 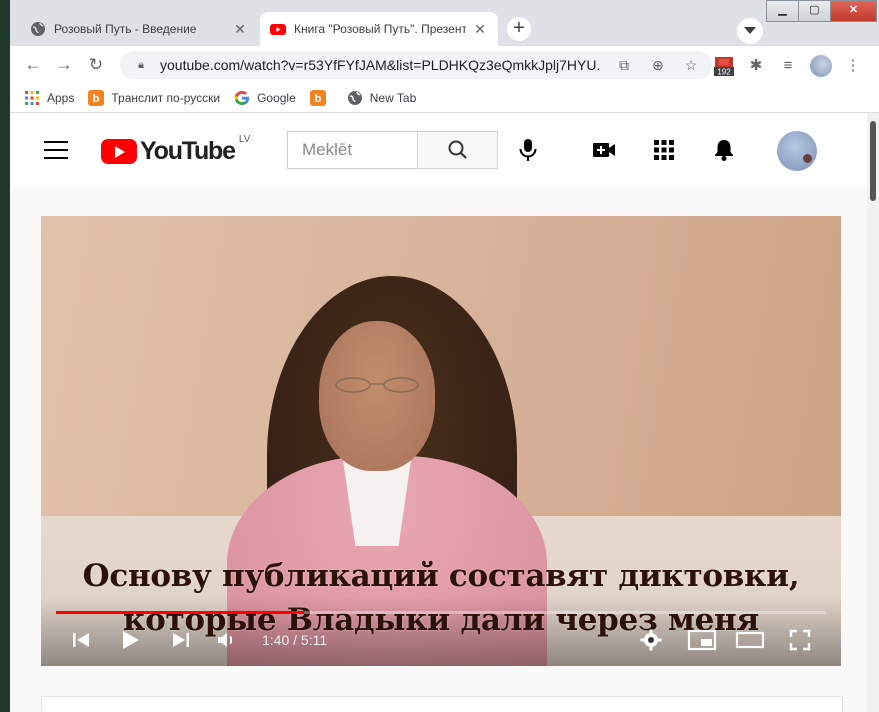 I want to click on bookmark-translit-2: b, so click(x=321, y=98).